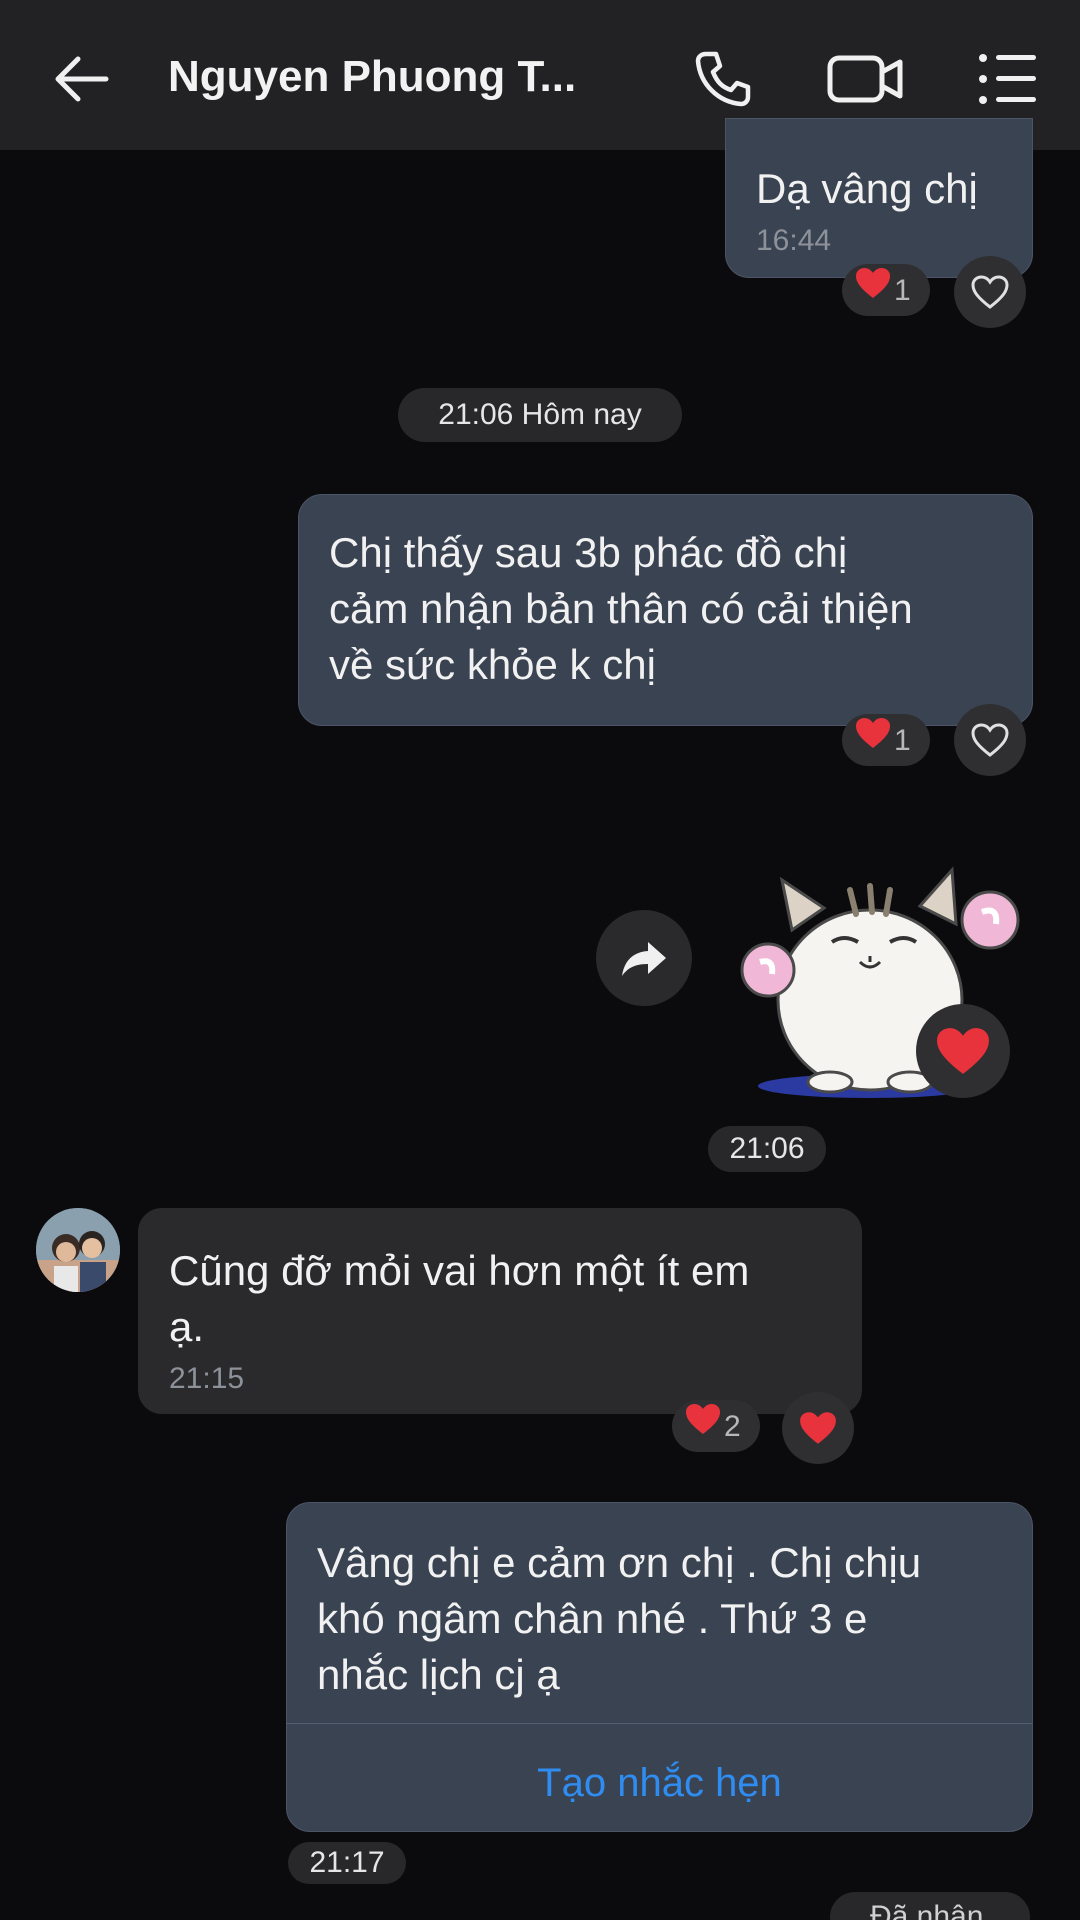 Image resolution: width=1080 pixels, height=1920 pixels. I want to click on sticker-reaction-button, so click(963, 1051).